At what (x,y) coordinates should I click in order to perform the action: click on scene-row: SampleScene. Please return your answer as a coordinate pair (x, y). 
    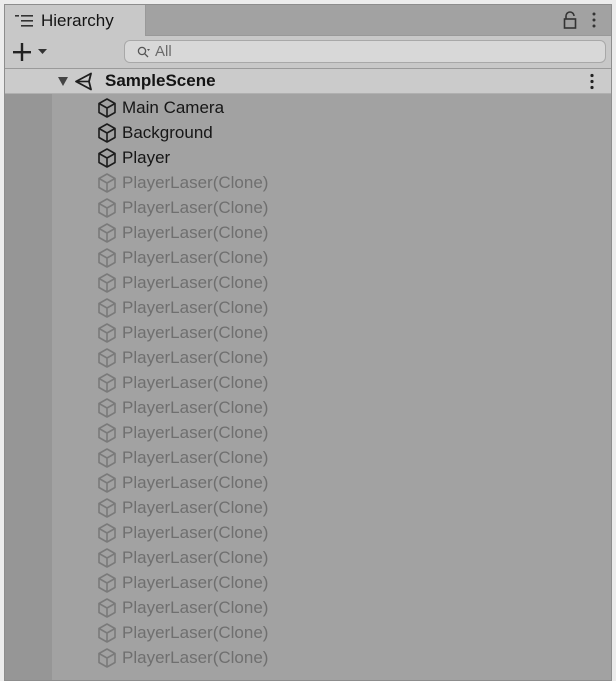
    Looking at the image, I should click on (308, 81).